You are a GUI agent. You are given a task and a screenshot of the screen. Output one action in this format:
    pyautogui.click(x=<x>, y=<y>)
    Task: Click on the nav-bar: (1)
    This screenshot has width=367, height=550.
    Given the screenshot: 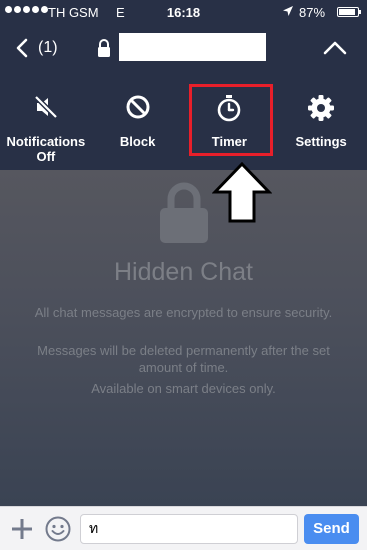 What is the action you would take?
    pyautogui.click(x=183, y=48)
    